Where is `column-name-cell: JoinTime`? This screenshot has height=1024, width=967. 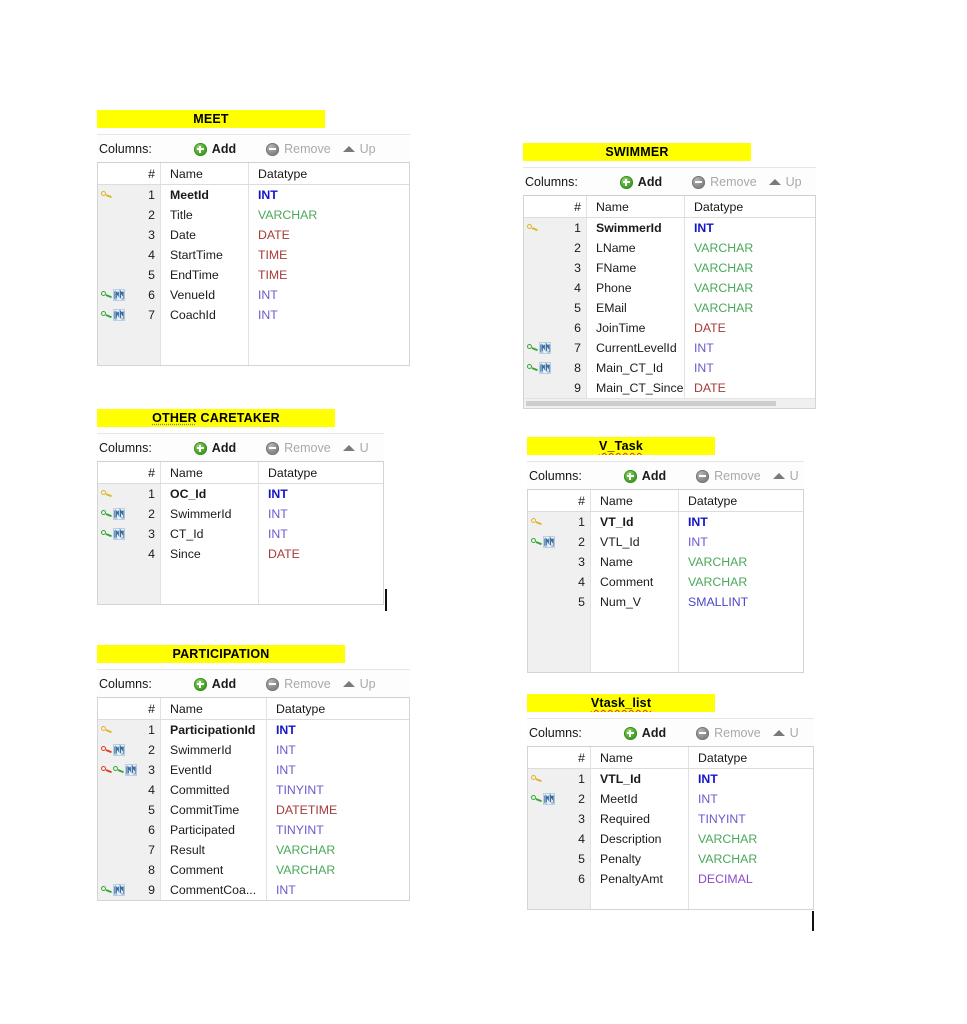 column-name-cell: JoinTime is located at coordinates (635, 328).